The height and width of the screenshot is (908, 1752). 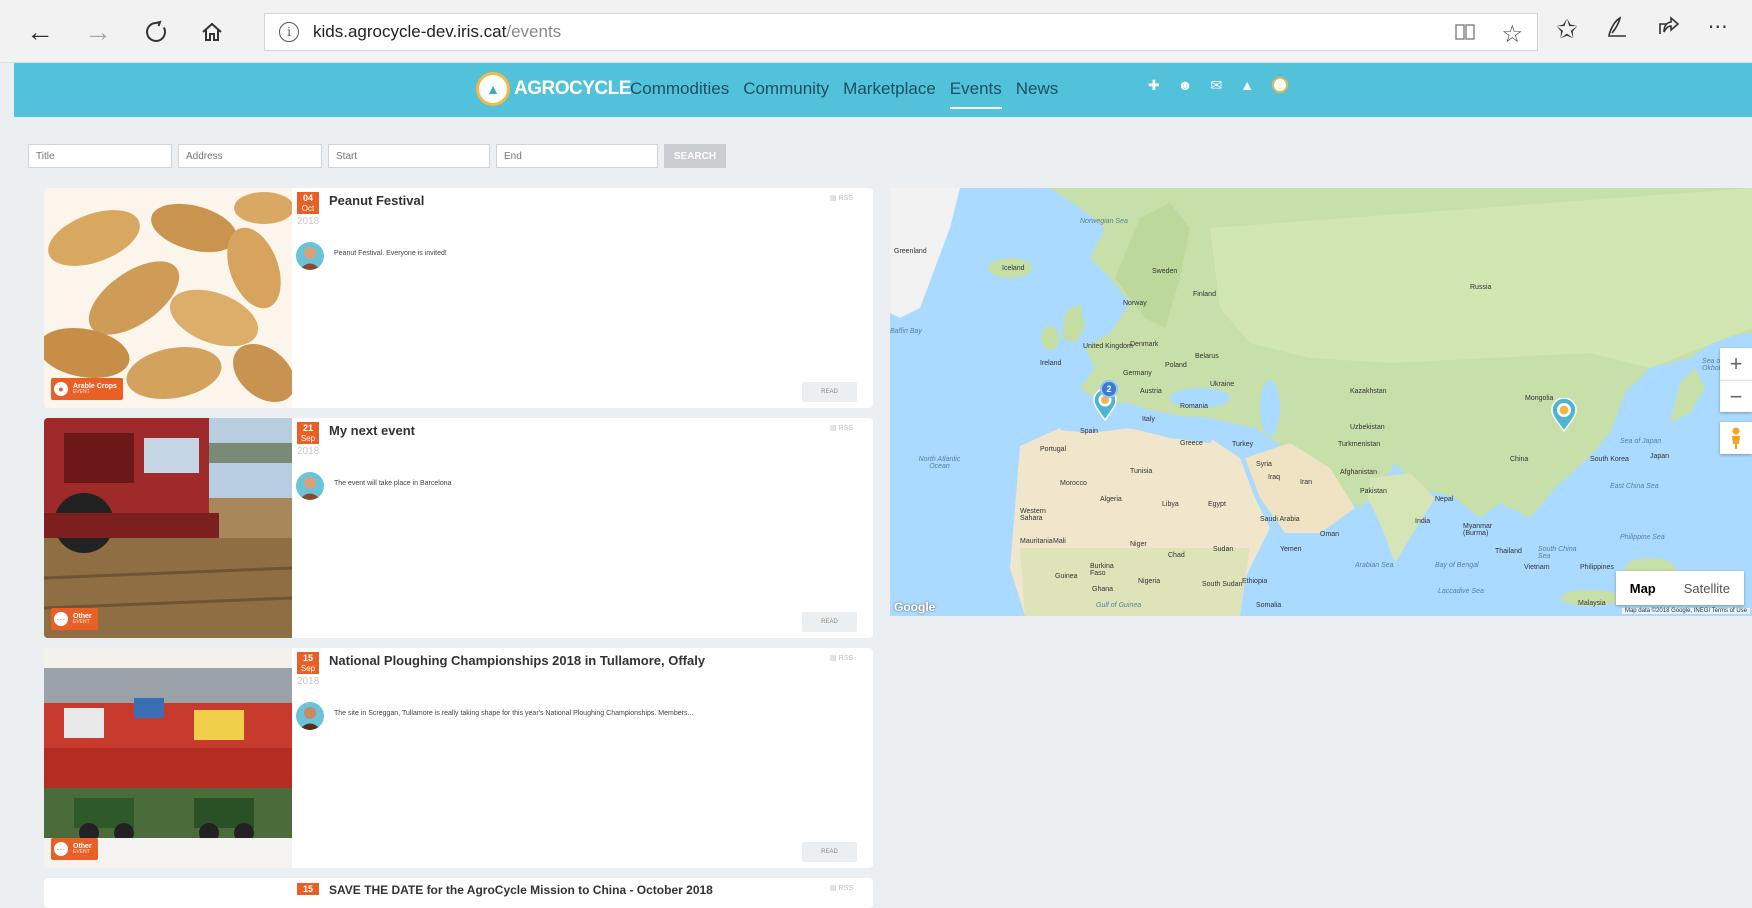 I want to click on category-badge: ● Arable Crops EVENT, so click(x=87, y=389).